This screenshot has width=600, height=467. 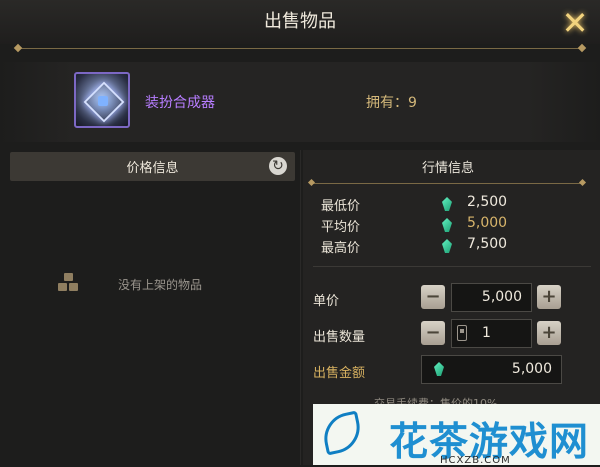 I want to click on market-separator, so click(x=452, y=266).